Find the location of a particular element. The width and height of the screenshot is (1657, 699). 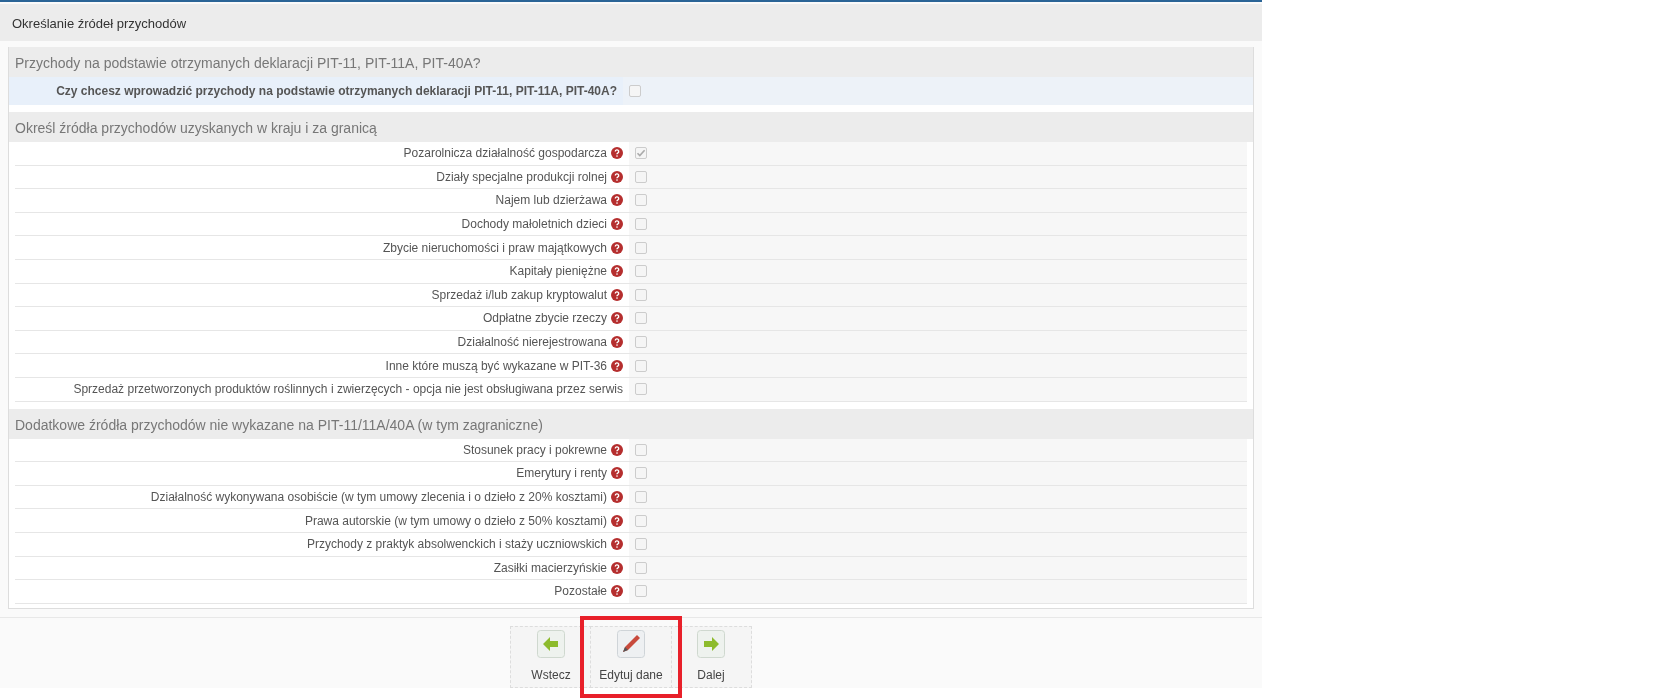

field-label: Zbycie nieruchomości i praw majątkowych is located at coordinates (494, 248).